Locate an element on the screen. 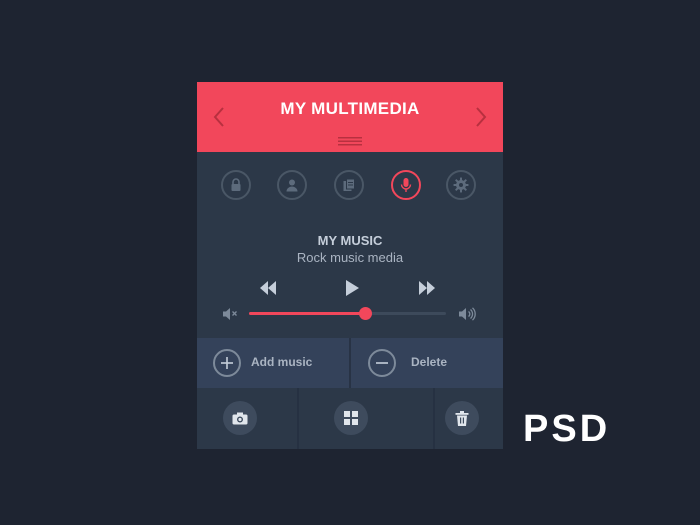  camera-button is located at coordinates (240, 418).